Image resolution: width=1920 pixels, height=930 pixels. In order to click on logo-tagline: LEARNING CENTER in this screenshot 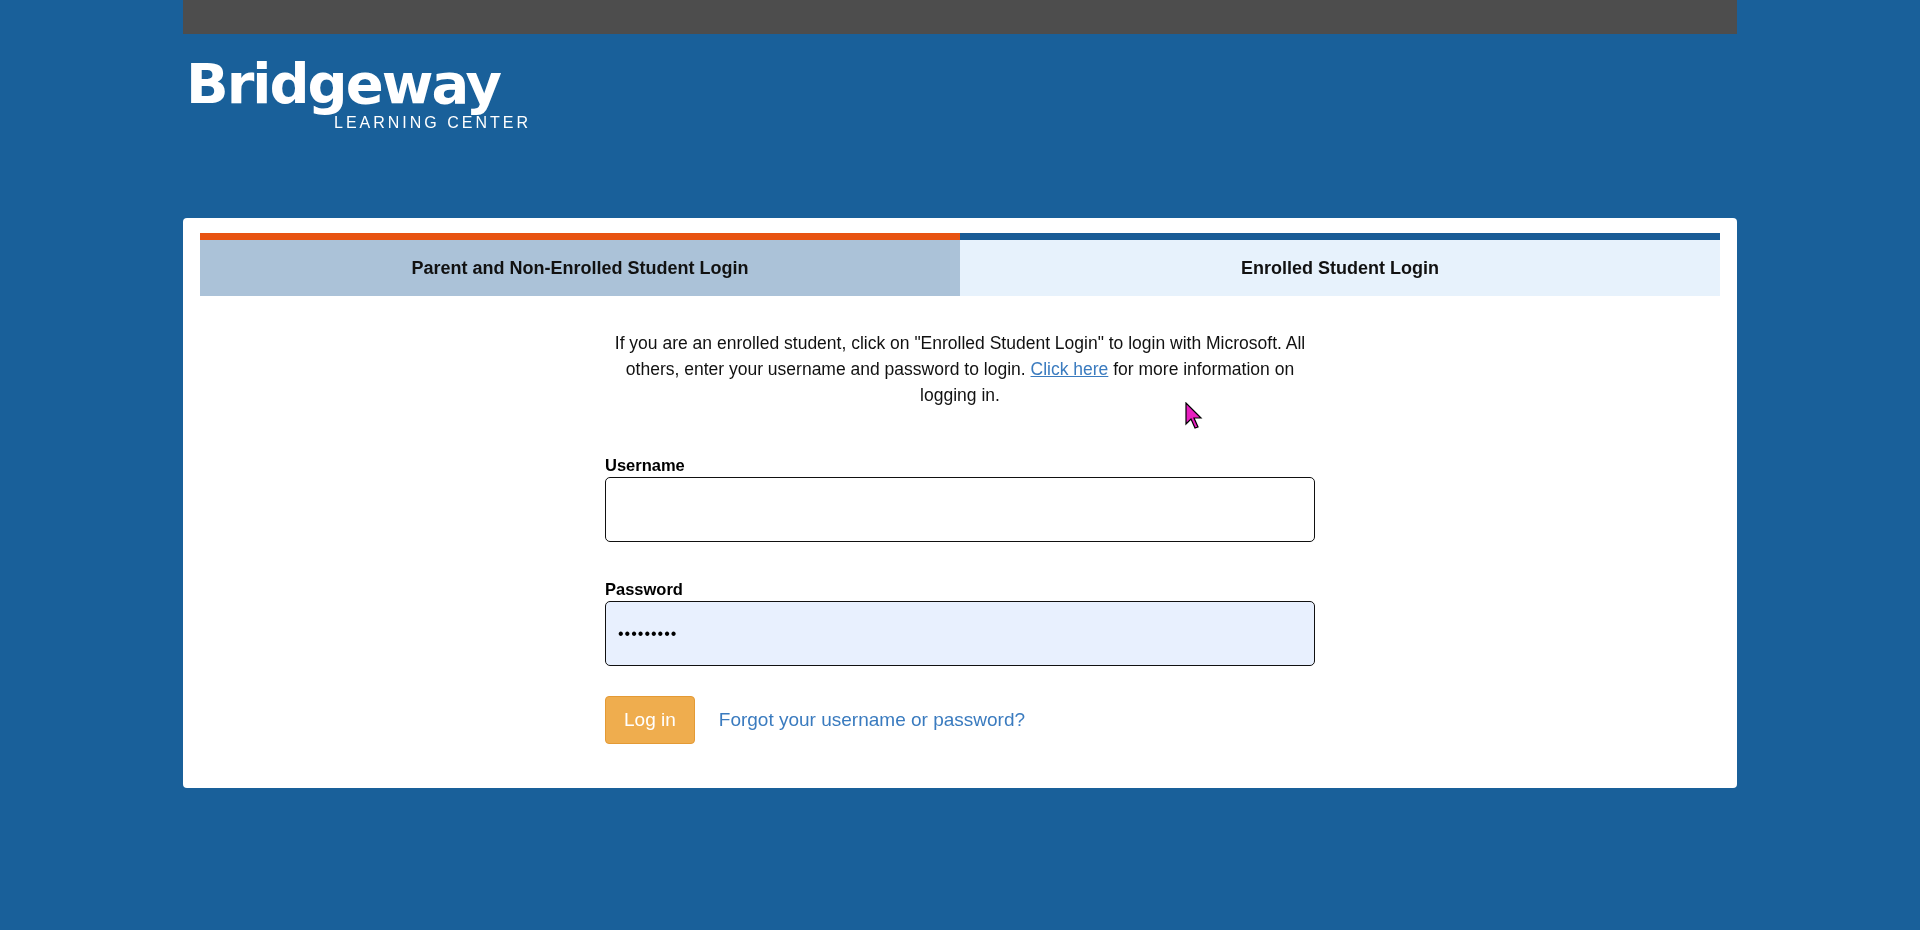, I will do `click(433, 123)`.